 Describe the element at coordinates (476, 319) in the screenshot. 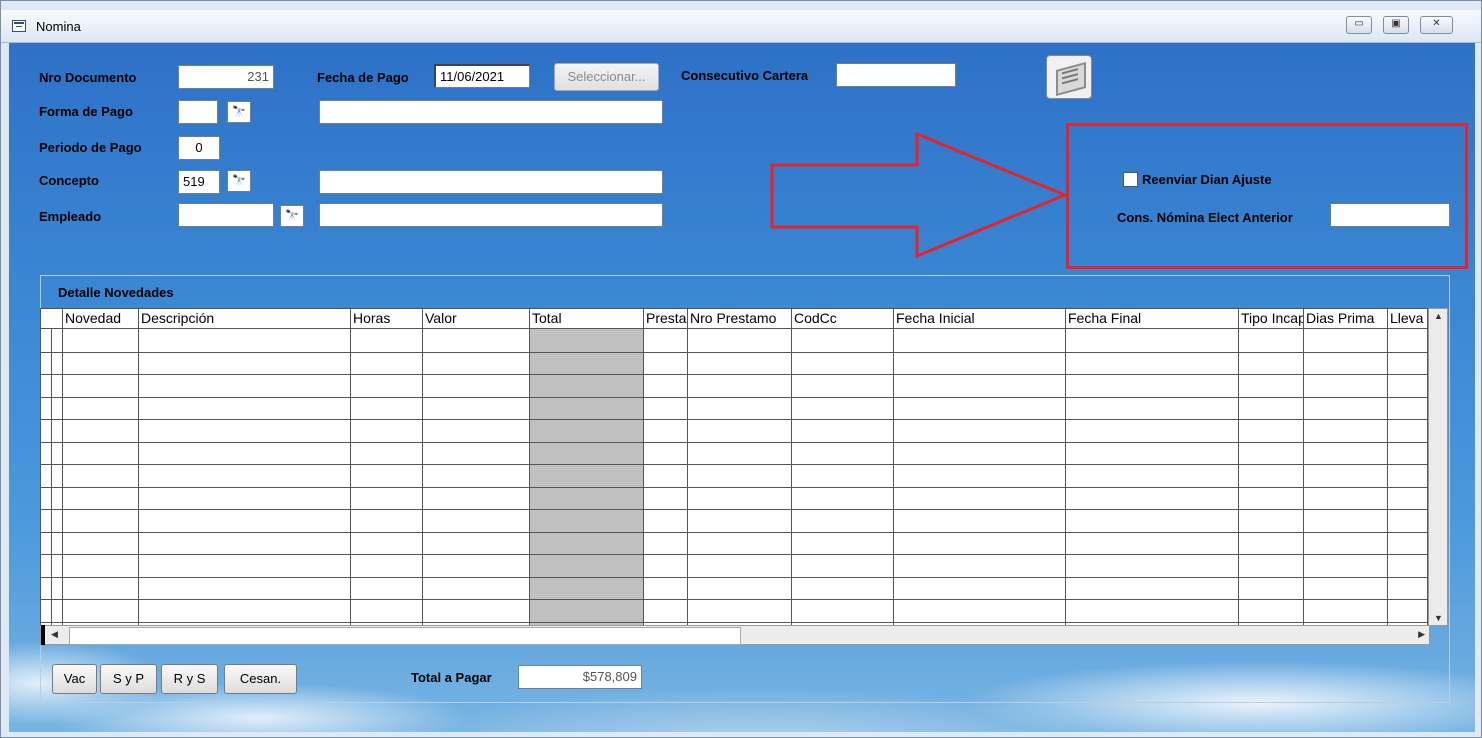

I see `grid-column-header: Valor` at that location.